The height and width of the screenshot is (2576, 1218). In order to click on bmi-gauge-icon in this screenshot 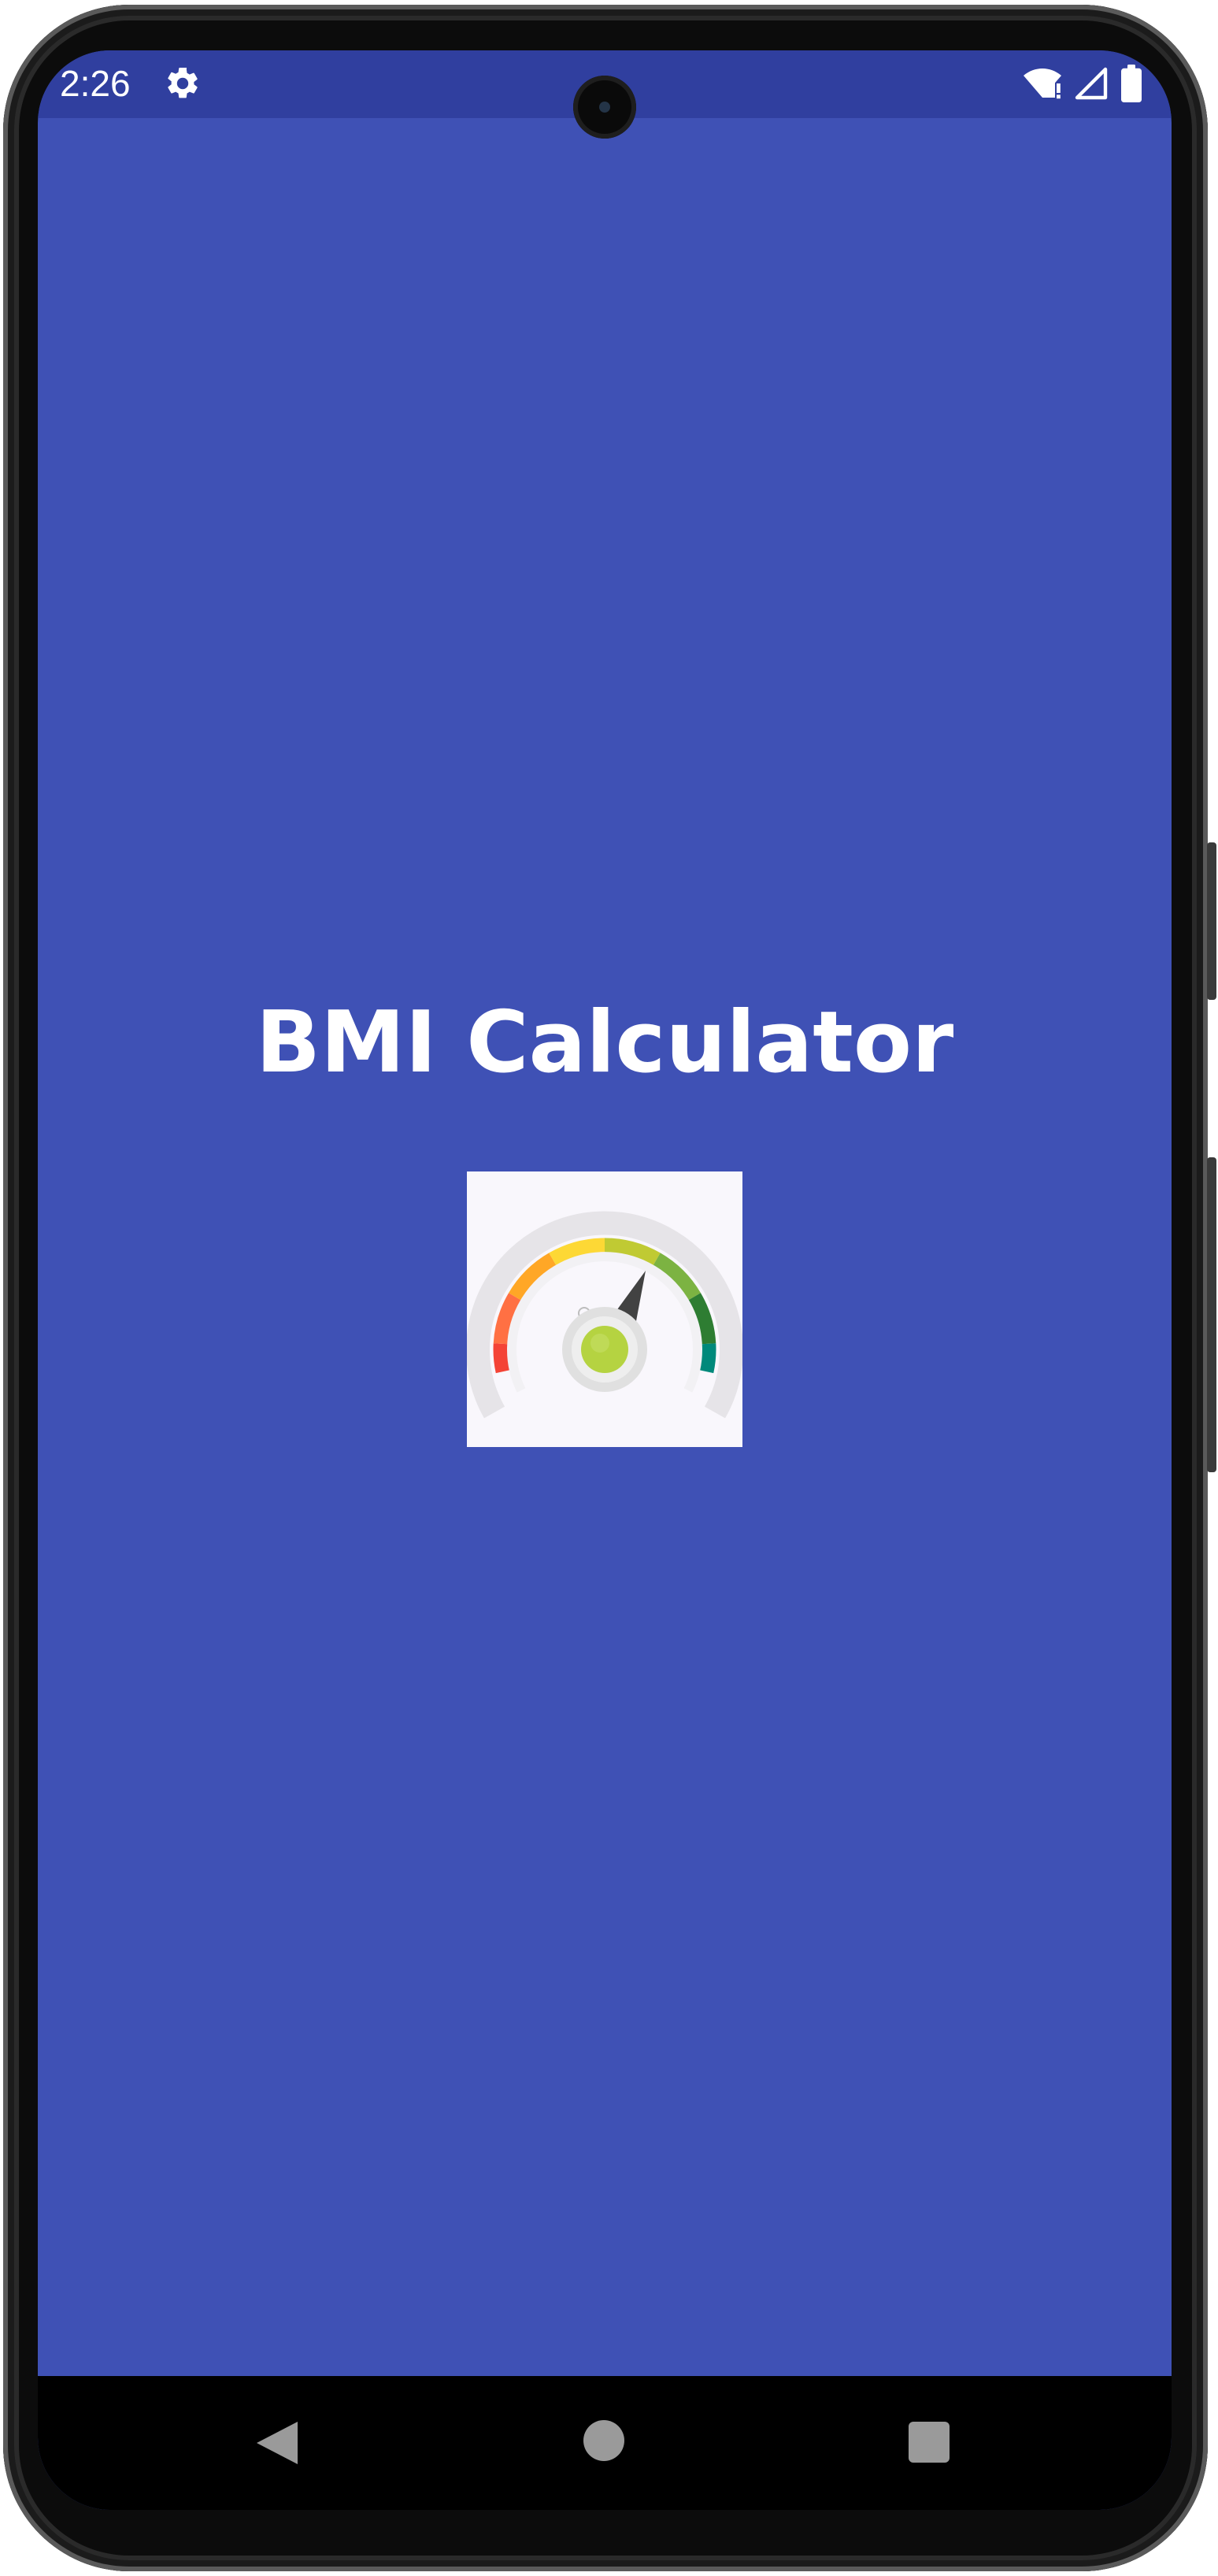, I will do `click(604, 1309)`.